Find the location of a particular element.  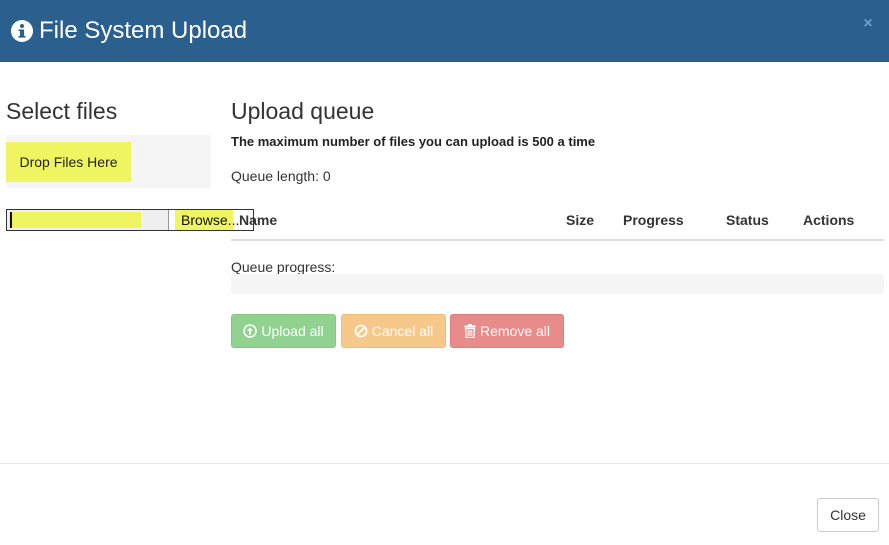

select-files-title: Select files is located at coordinates (62, 111).